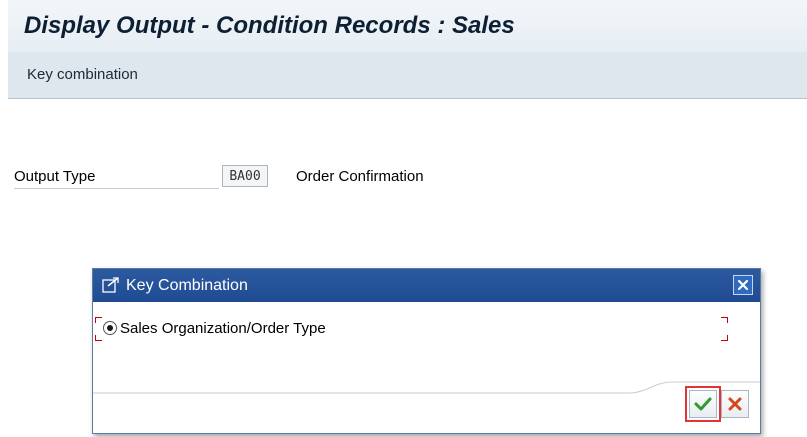 The width and height of the screenshot is (807, 437). I want to click on dialog-title: Key Combination, so click(187, 285).